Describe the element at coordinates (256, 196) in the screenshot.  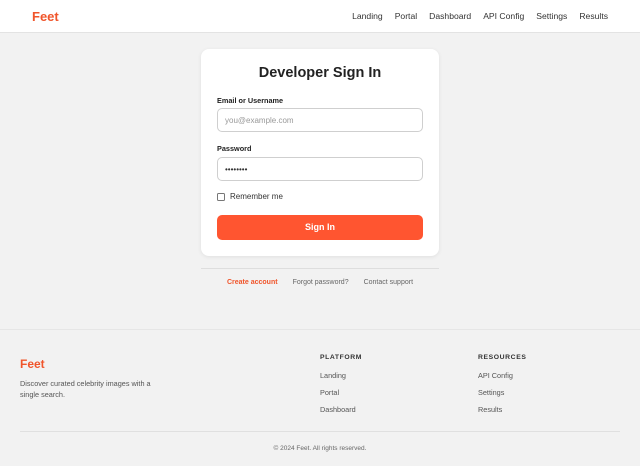
I see `remember-me-label: Remember me` at that location.